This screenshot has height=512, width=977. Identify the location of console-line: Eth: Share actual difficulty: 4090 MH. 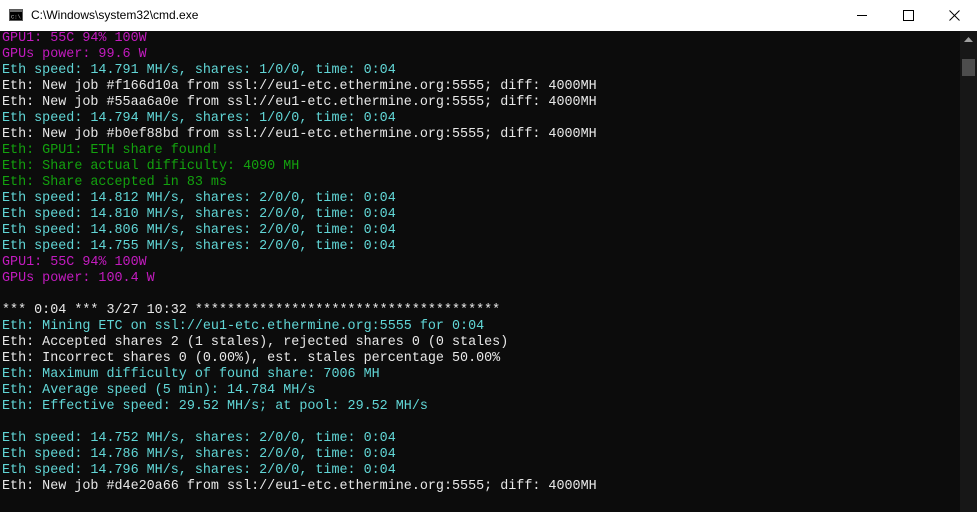
(151, 166).